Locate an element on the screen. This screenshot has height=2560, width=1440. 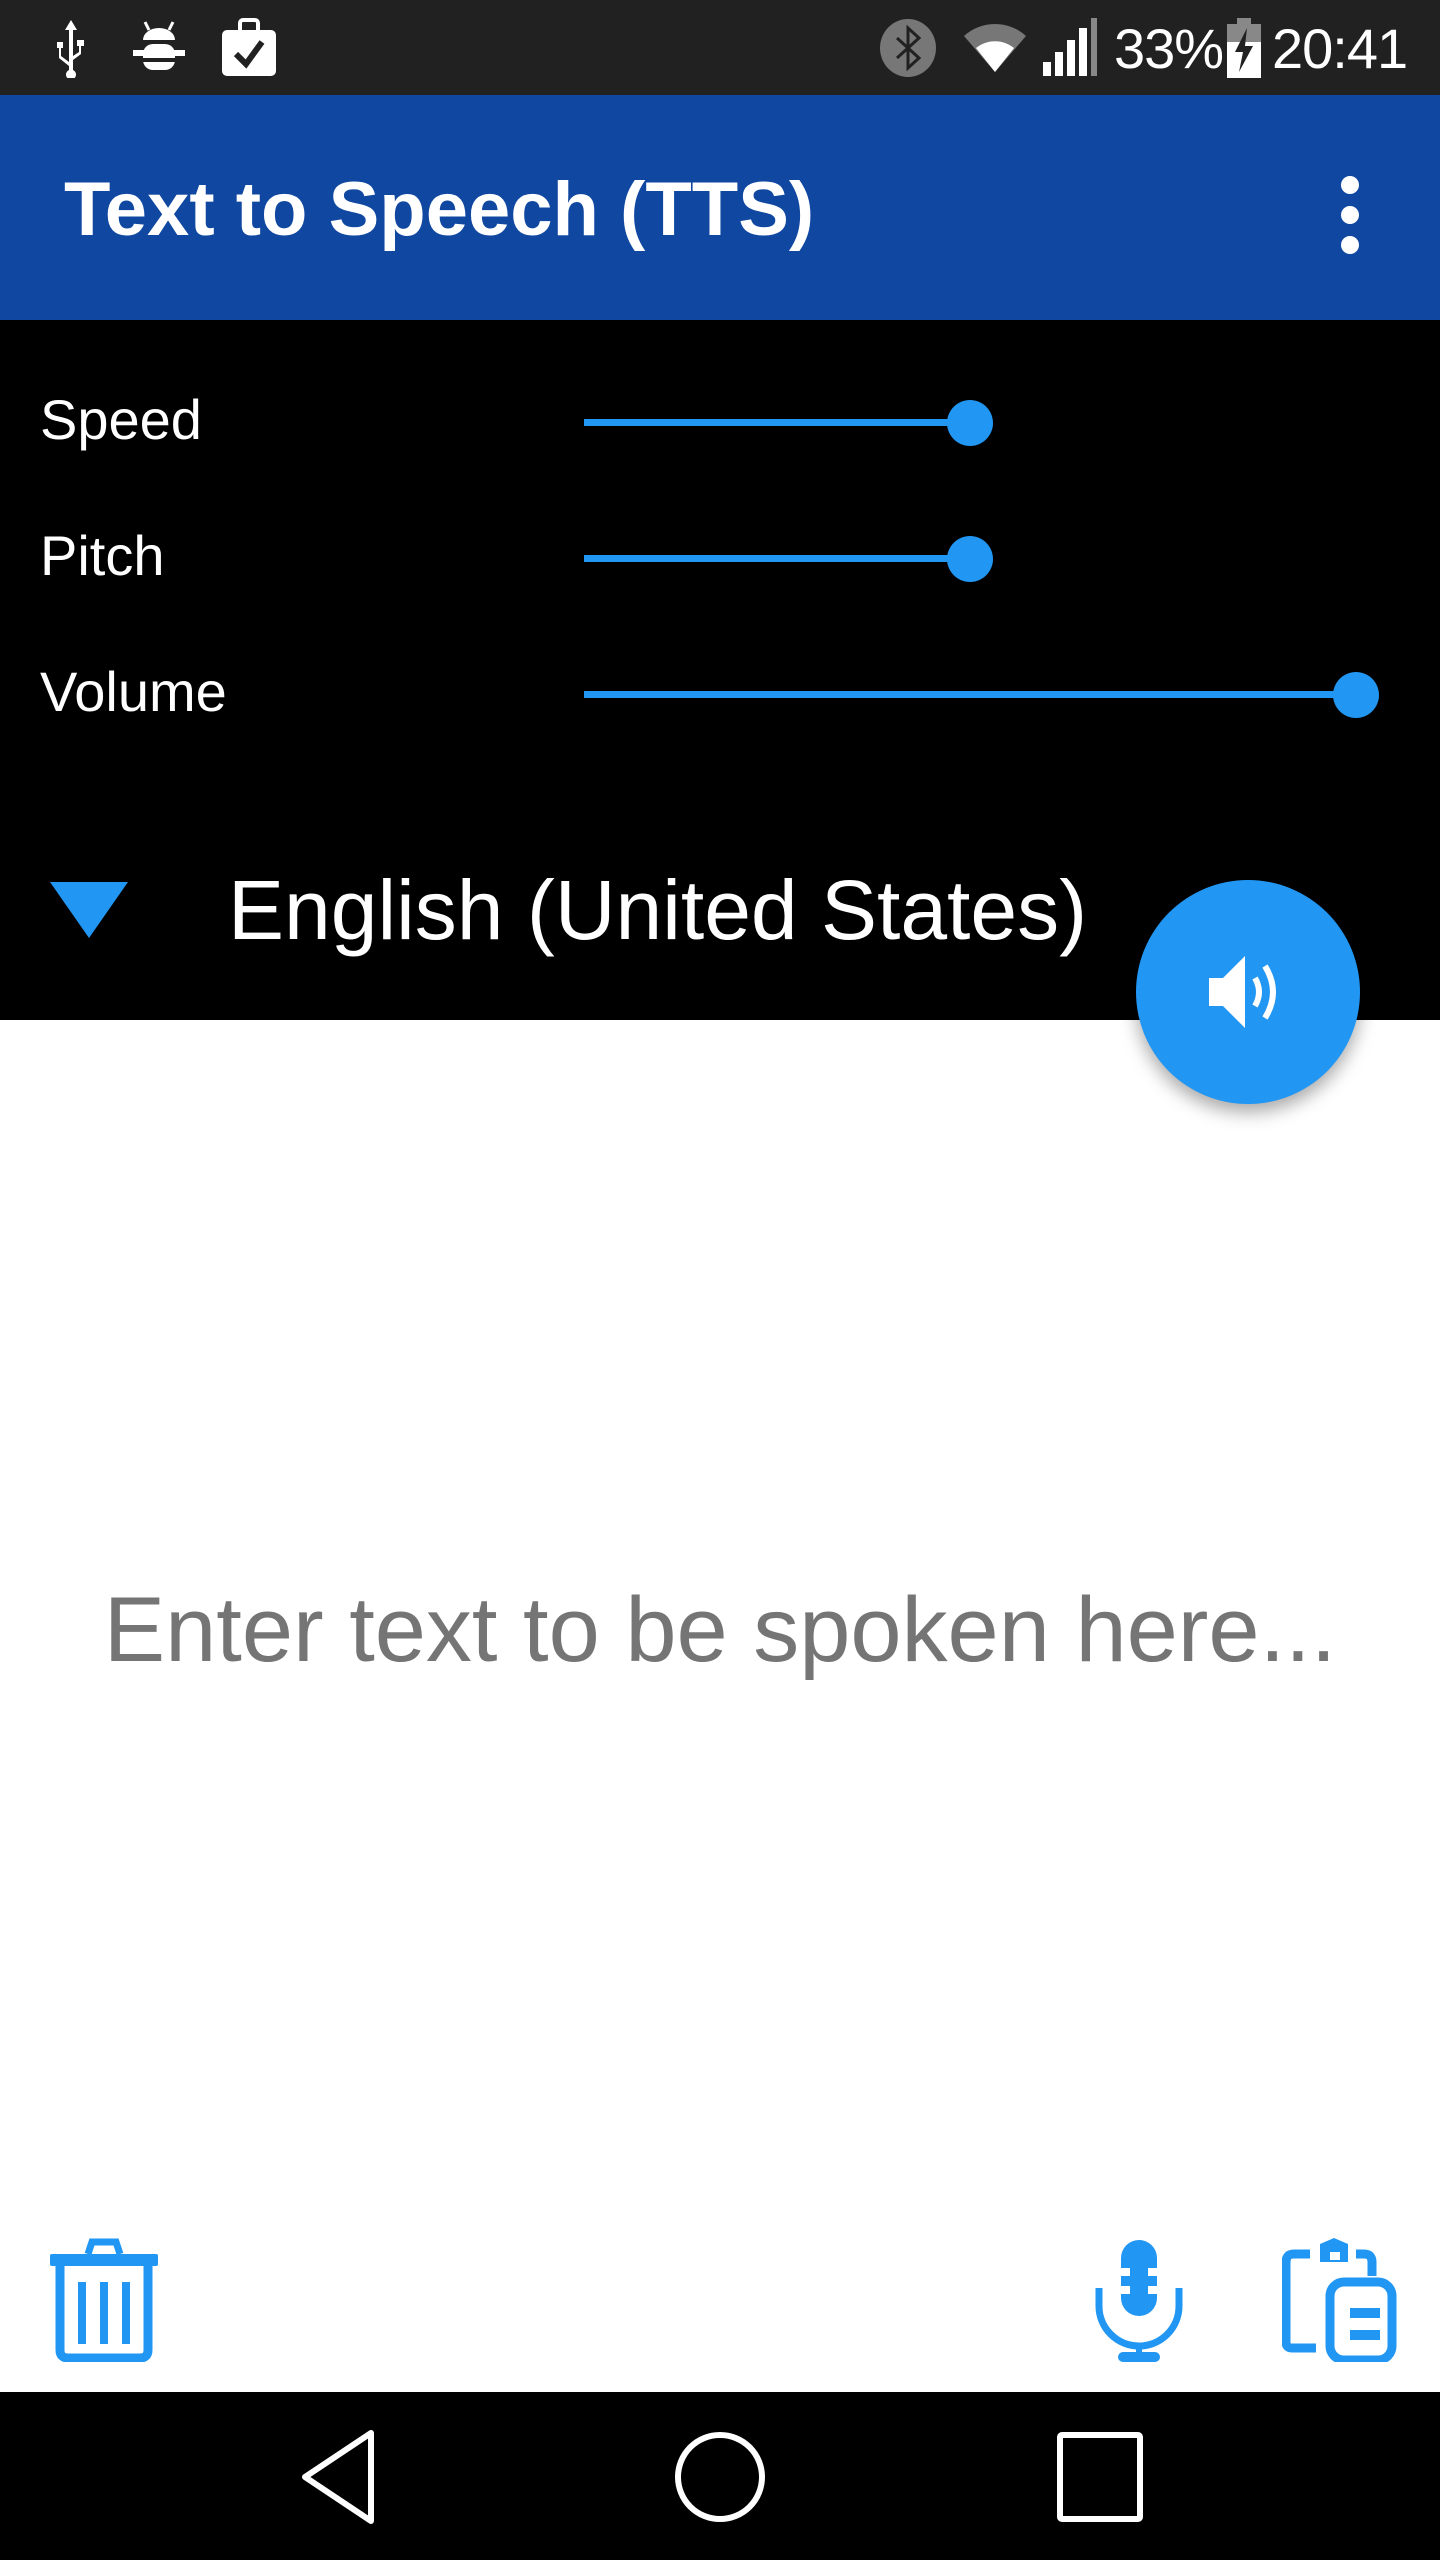
battery-percent: 33% is located at coordinates (1169, 48).